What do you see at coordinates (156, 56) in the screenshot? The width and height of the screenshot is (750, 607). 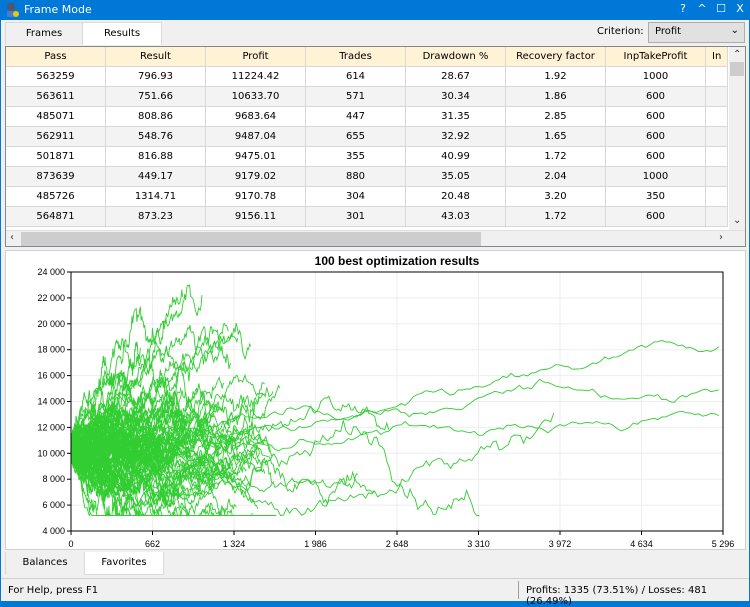 I see `column-header: Result` at bounding box center [156, 56].